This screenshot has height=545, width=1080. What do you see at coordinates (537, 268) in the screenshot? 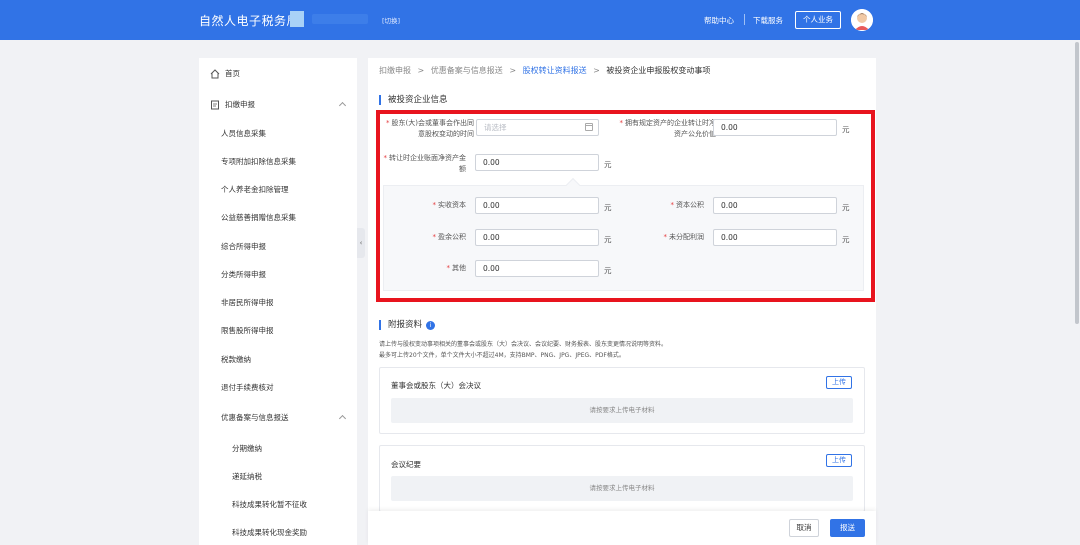
I see `other-input: 0.00` at bounding box center [537, 268].